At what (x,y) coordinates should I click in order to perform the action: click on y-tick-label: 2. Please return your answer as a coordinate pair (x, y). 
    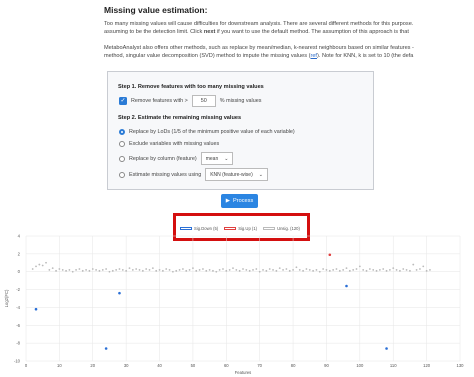
    Looking at the image, I should click on (19, 253).